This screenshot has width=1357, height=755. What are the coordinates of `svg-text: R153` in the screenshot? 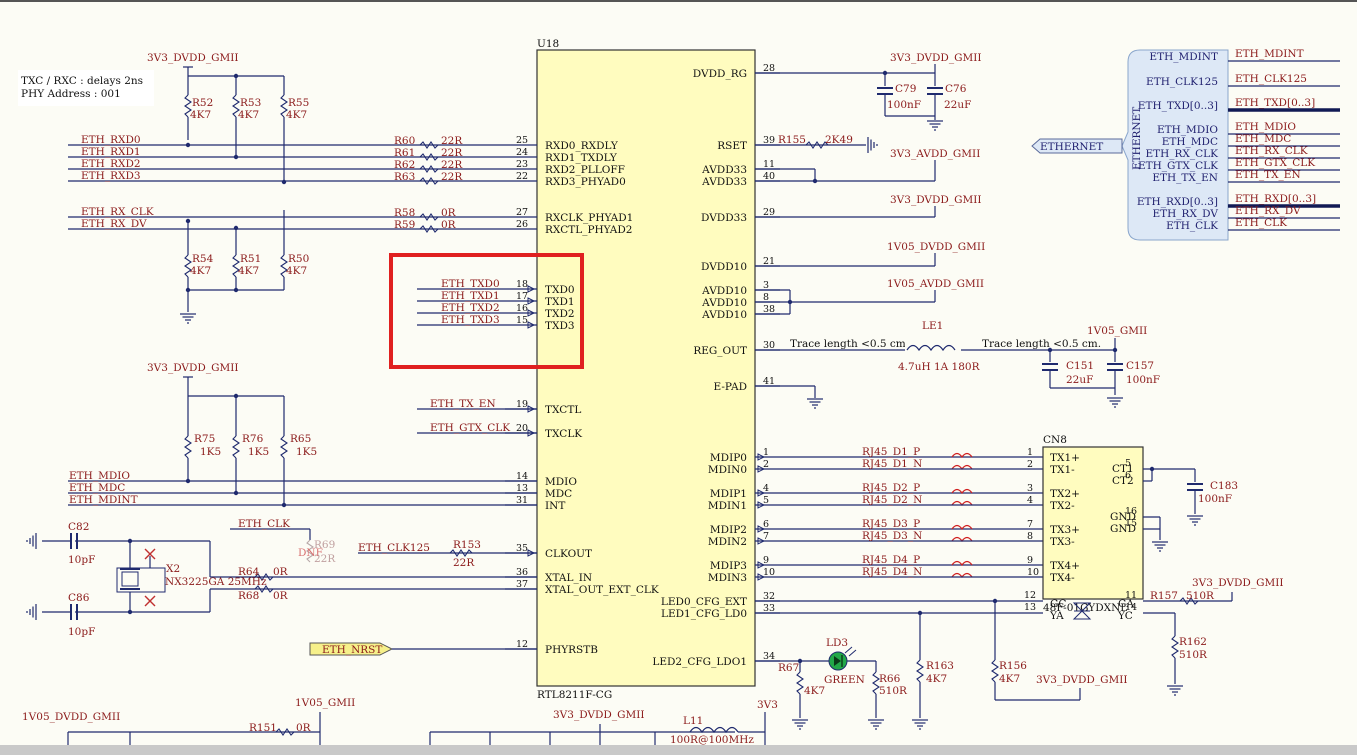 It's located at (467, 545).